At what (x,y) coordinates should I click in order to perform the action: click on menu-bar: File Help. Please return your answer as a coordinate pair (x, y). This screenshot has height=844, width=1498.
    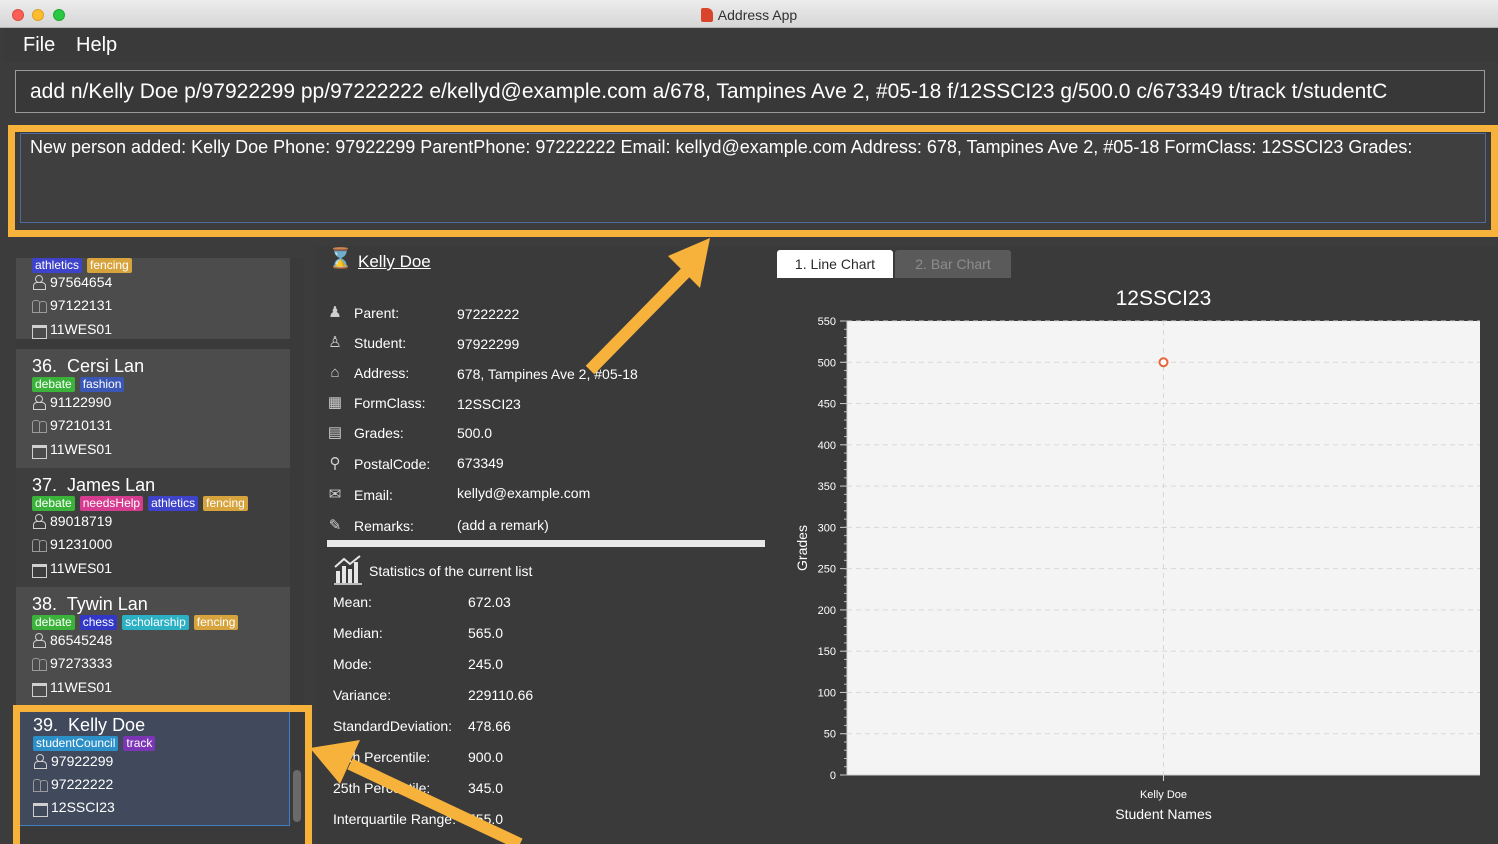
    Looking at the image, I should click on (751, 45).